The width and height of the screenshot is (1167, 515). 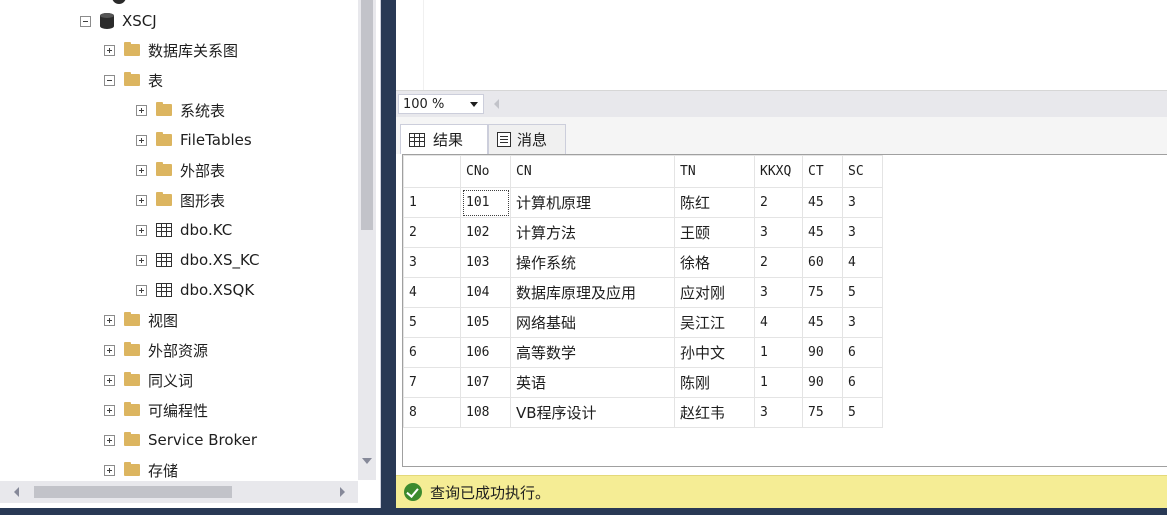 What do you see at coordinates (133, 80) in the screenshot?
I see `tree-node: 表` at bounding box center [133, 80].